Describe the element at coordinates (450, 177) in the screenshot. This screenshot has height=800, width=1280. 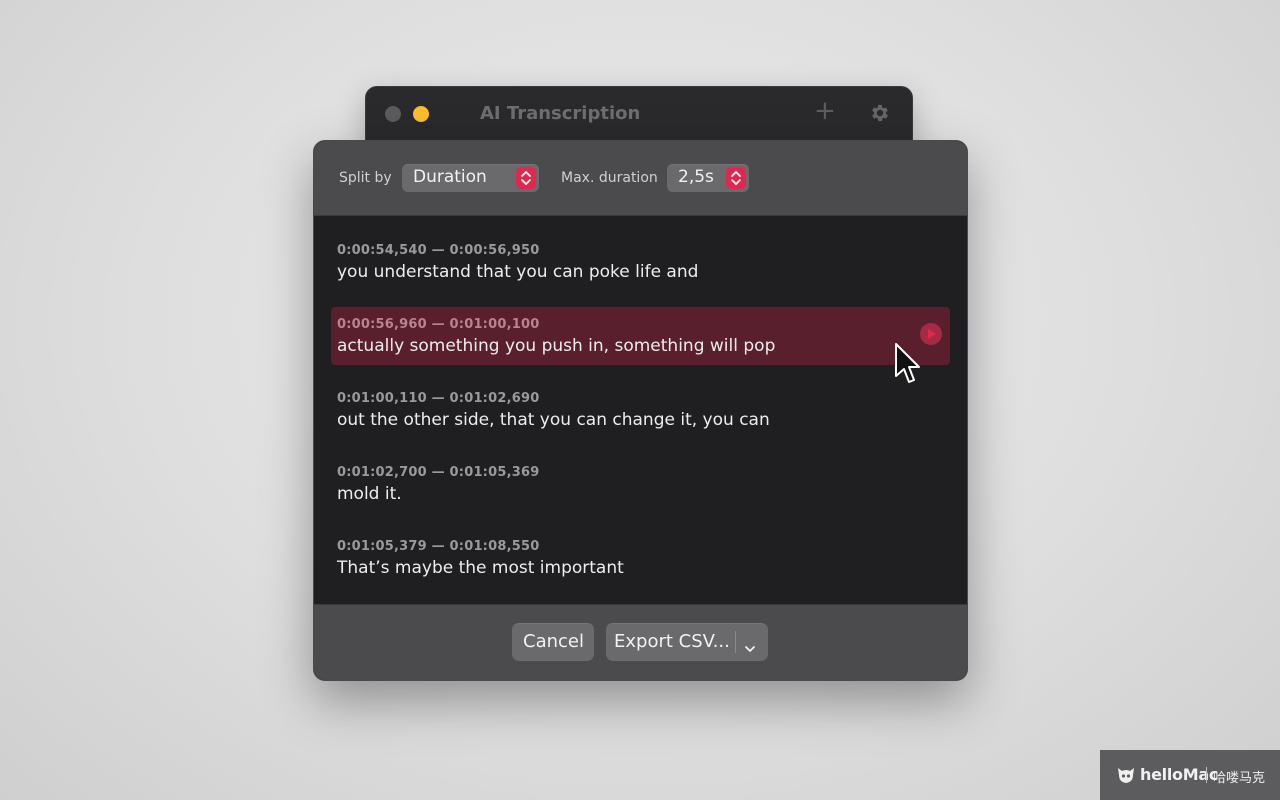
I see `split-by-value: Duration` at that location.